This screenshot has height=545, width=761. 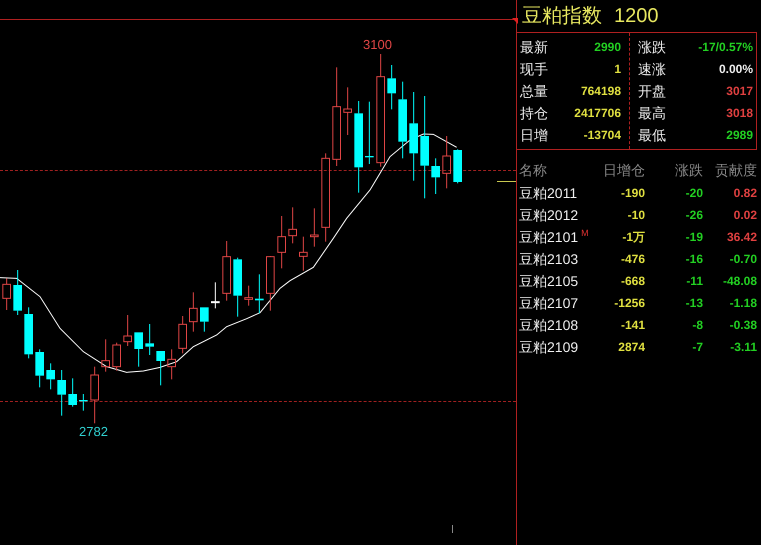 What do you see at coordinates (742, 259) in the screenshot?
I see `contribution-cell-text: -0.70` at bounding box center [742, 259].